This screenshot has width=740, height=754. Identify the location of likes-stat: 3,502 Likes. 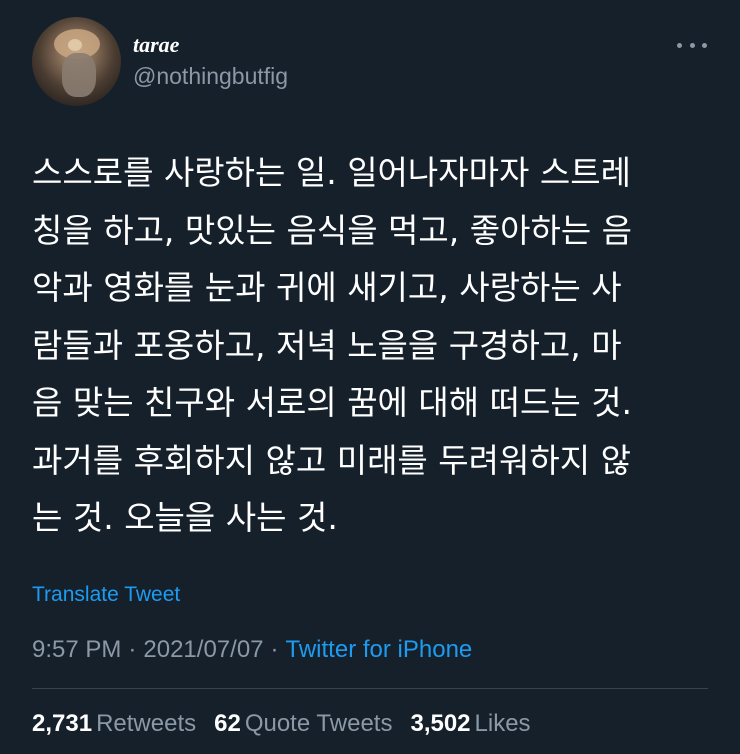
(470, 724).